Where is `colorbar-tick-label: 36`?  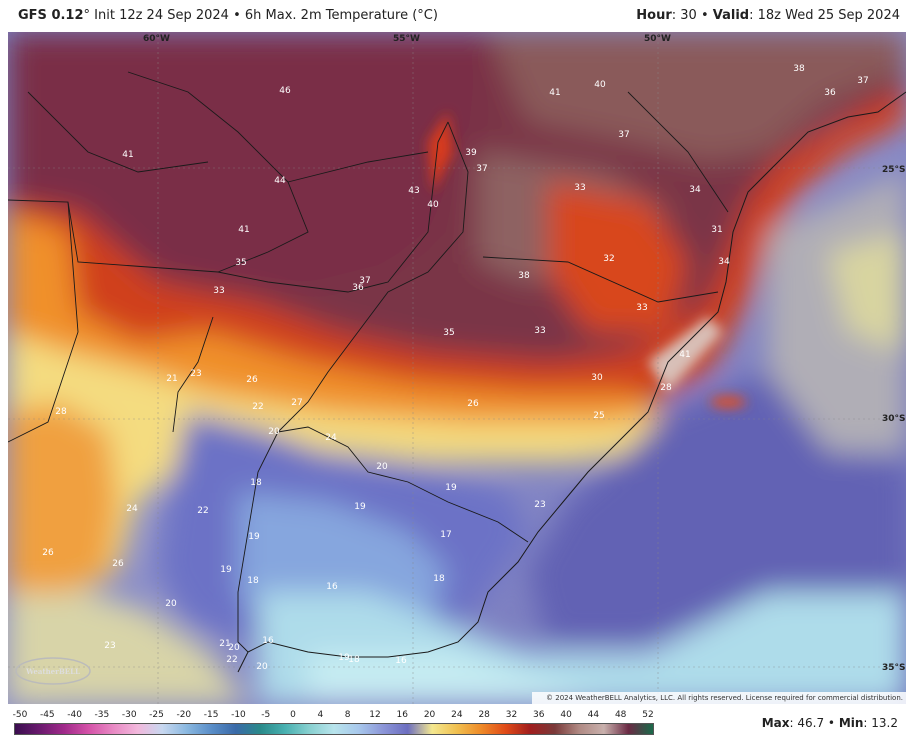 colorbar-tick-label: 36 is located at coordinates (539, 715).